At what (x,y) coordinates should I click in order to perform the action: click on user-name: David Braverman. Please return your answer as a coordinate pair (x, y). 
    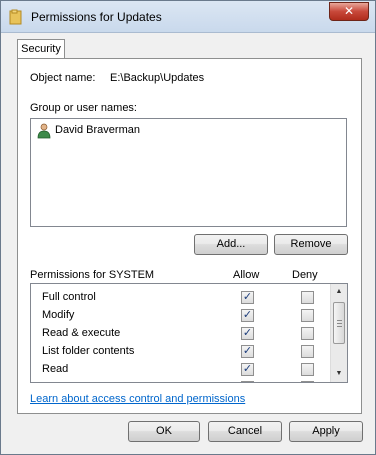
    Looking at the image, I should click on (97, 130).